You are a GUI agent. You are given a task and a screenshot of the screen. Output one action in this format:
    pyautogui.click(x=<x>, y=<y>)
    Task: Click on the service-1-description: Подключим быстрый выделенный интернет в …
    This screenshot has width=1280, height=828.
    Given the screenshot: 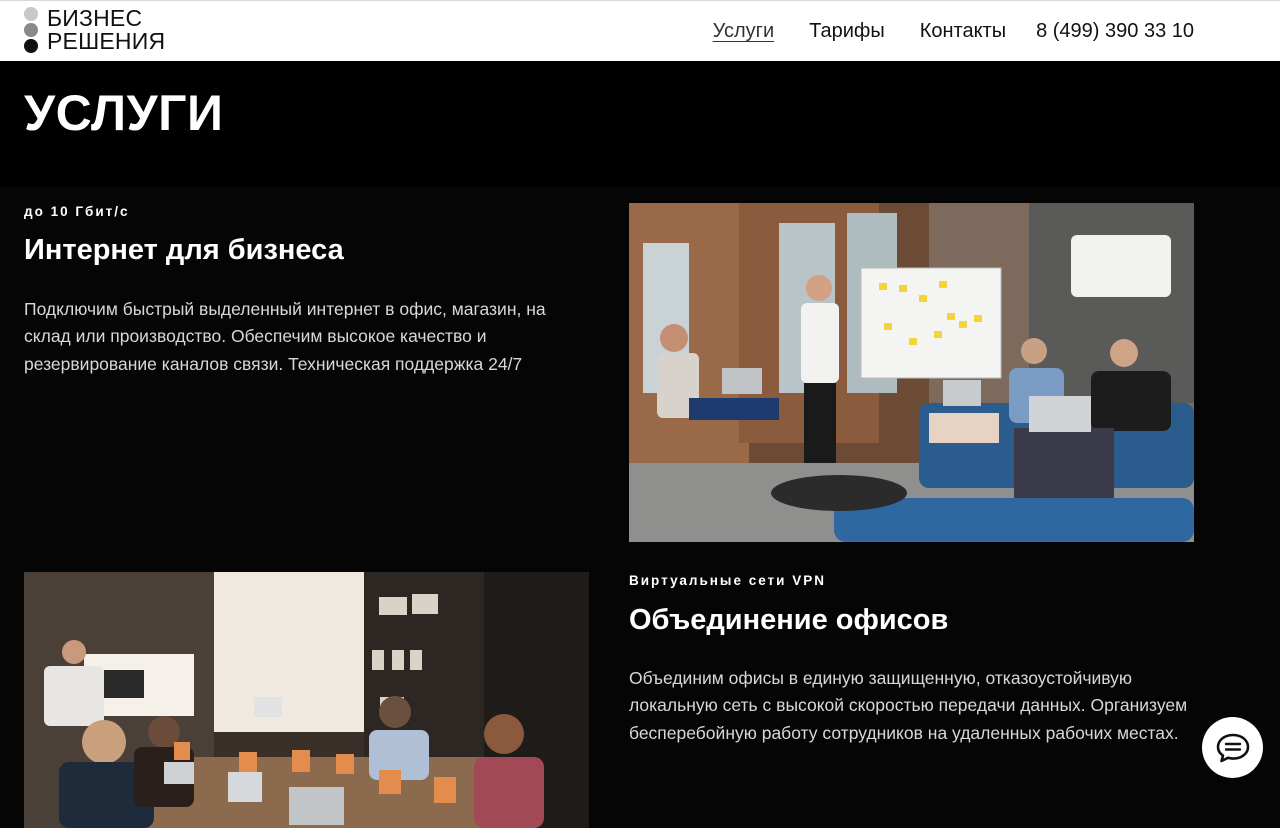 What is the action you would take?
    pyautogui.click(x=285, y=336)
    